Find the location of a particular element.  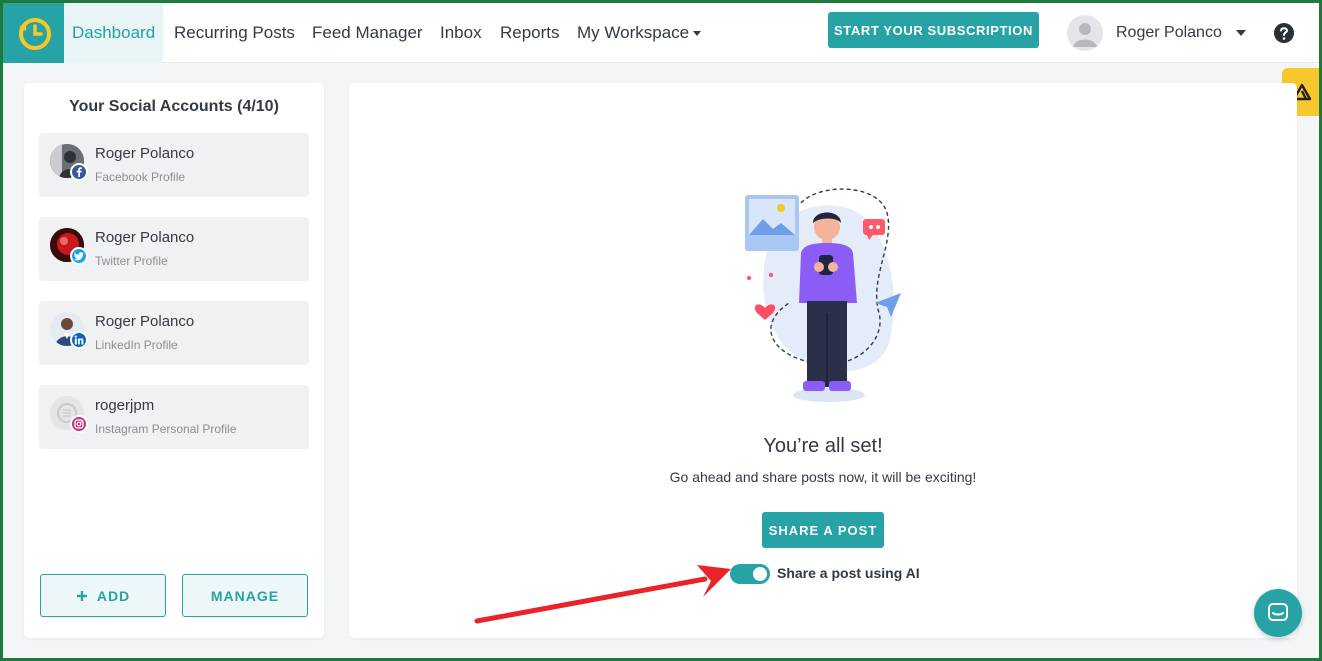

account-card: Roger Polanco Facebook Profile is located at coordinates (174, 165).